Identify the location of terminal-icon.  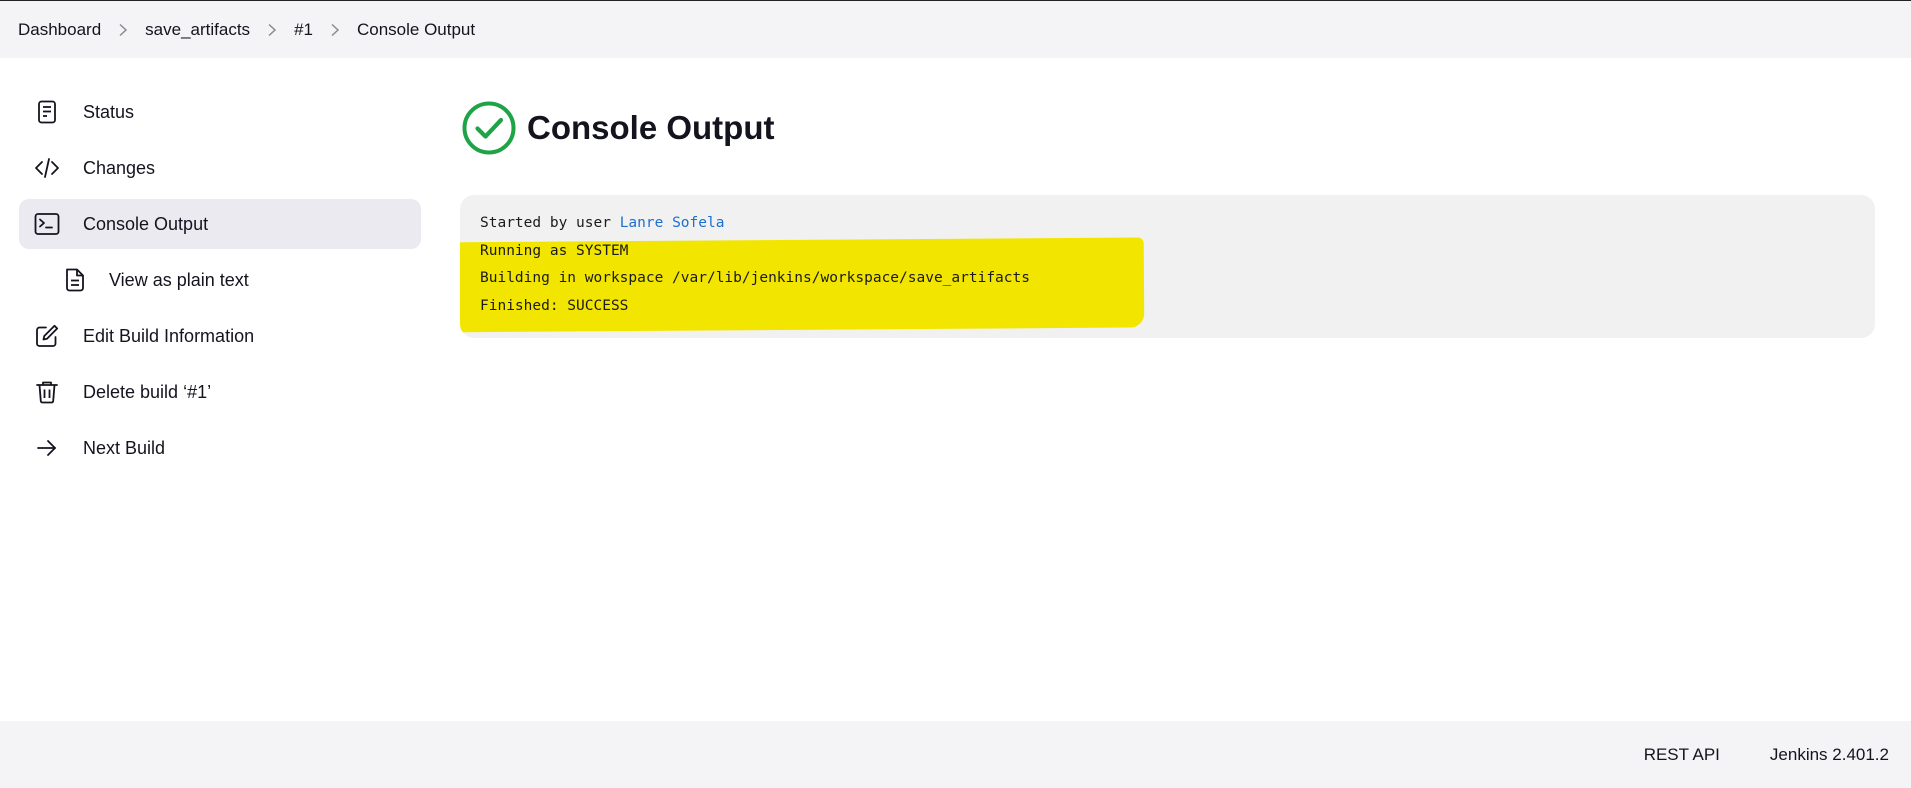
(47, 224).